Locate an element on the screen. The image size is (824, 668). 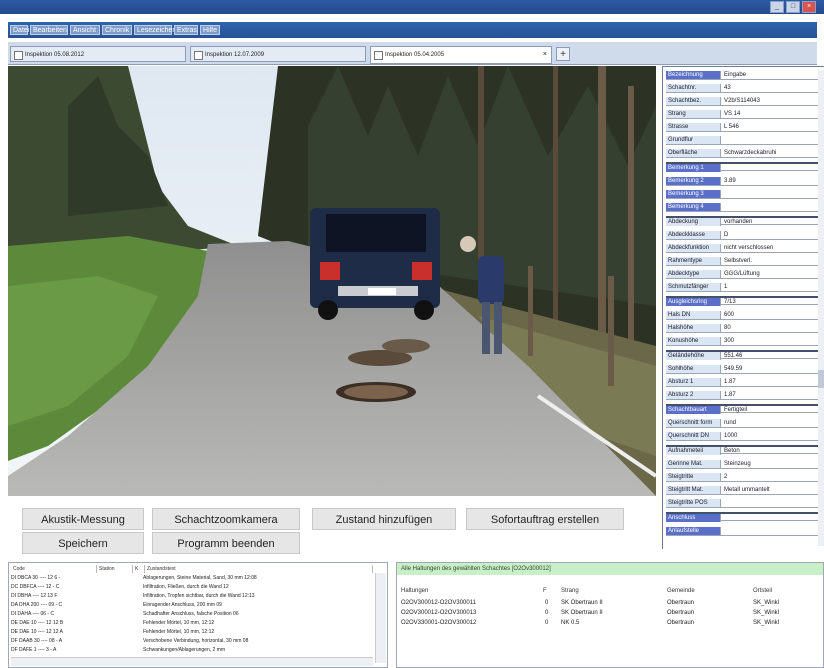
property-value: Eingabe is located at coordinates (770, 75).